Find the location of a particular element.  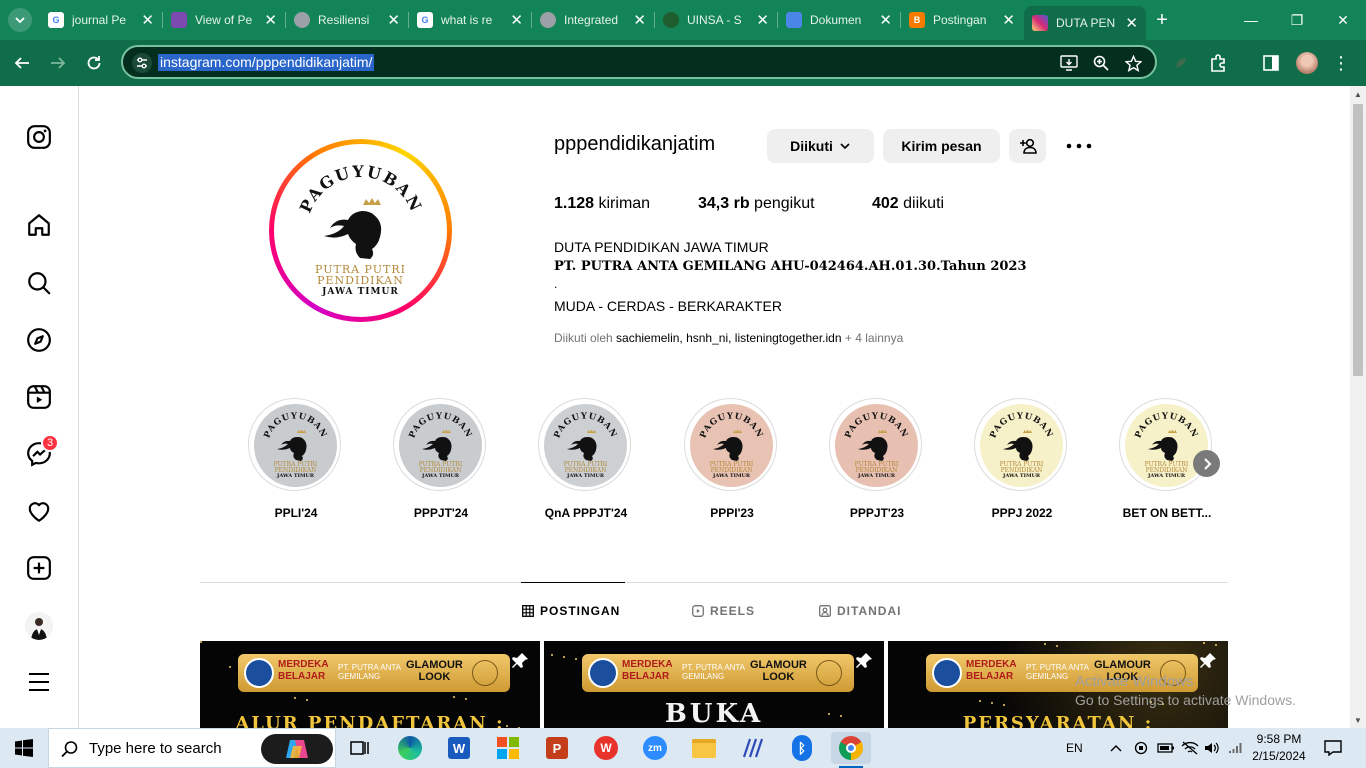

scroll-thumb is located at coordinates (1358, 240).